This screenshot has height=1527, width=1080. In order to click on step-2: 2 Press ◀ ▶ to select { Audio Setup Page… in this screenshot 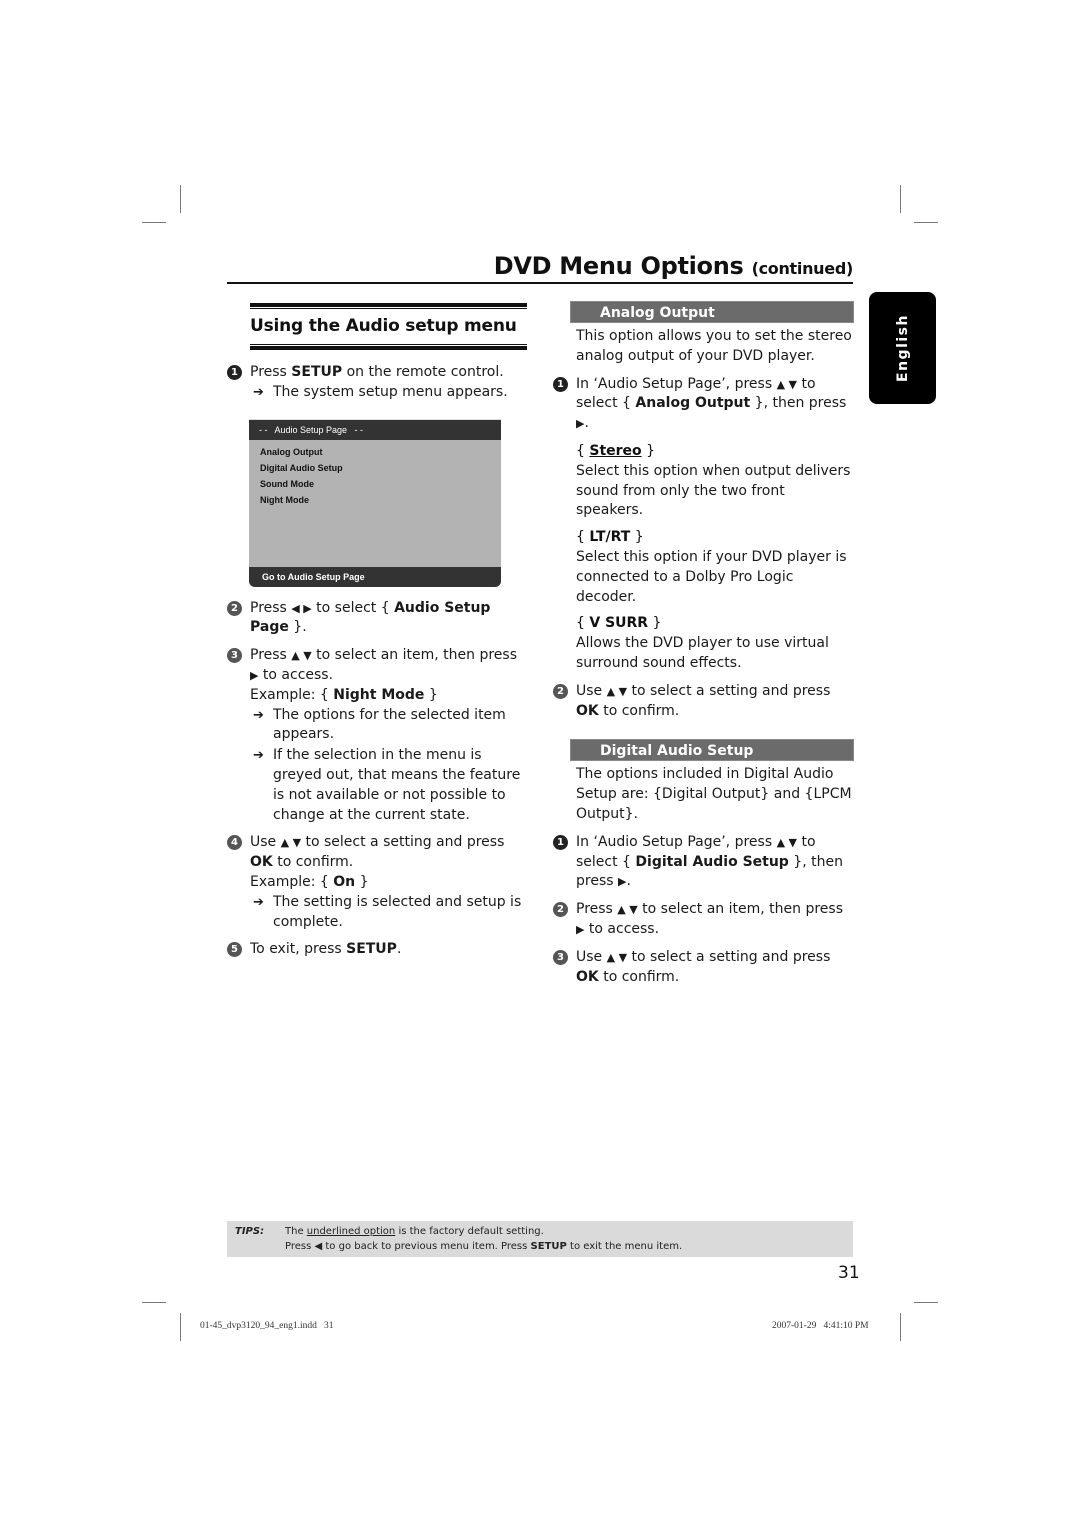, I will do `click(377, 619)`.